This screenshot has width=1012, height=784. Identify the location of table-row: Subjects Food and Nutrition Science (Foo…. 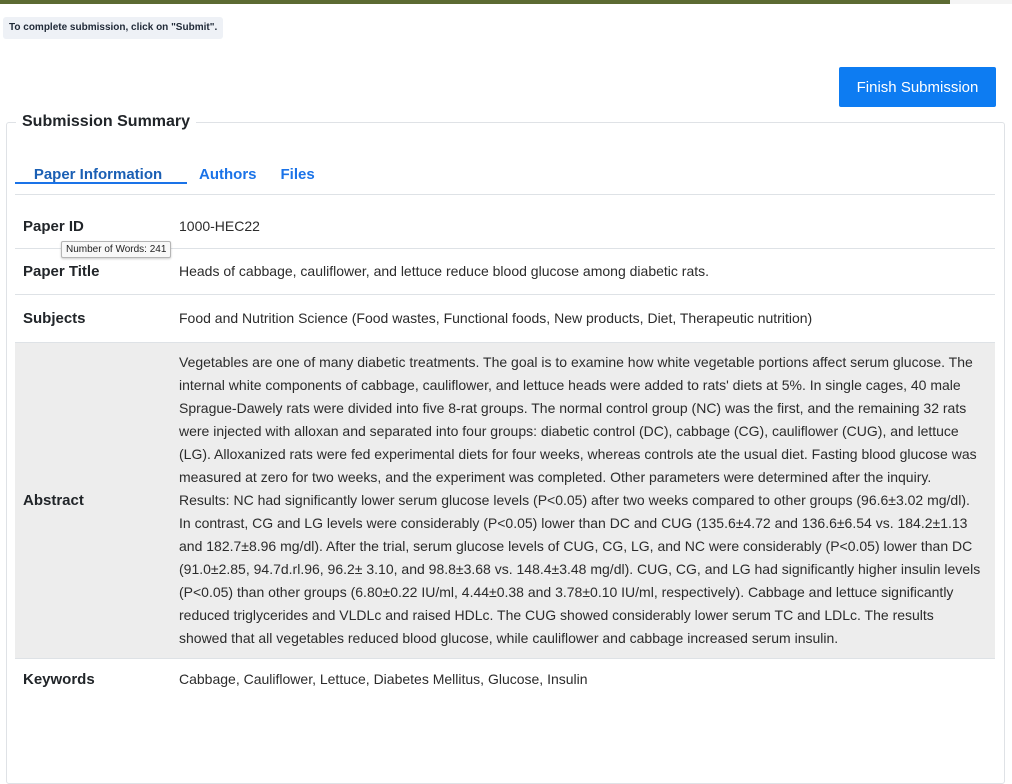
(505, 318).